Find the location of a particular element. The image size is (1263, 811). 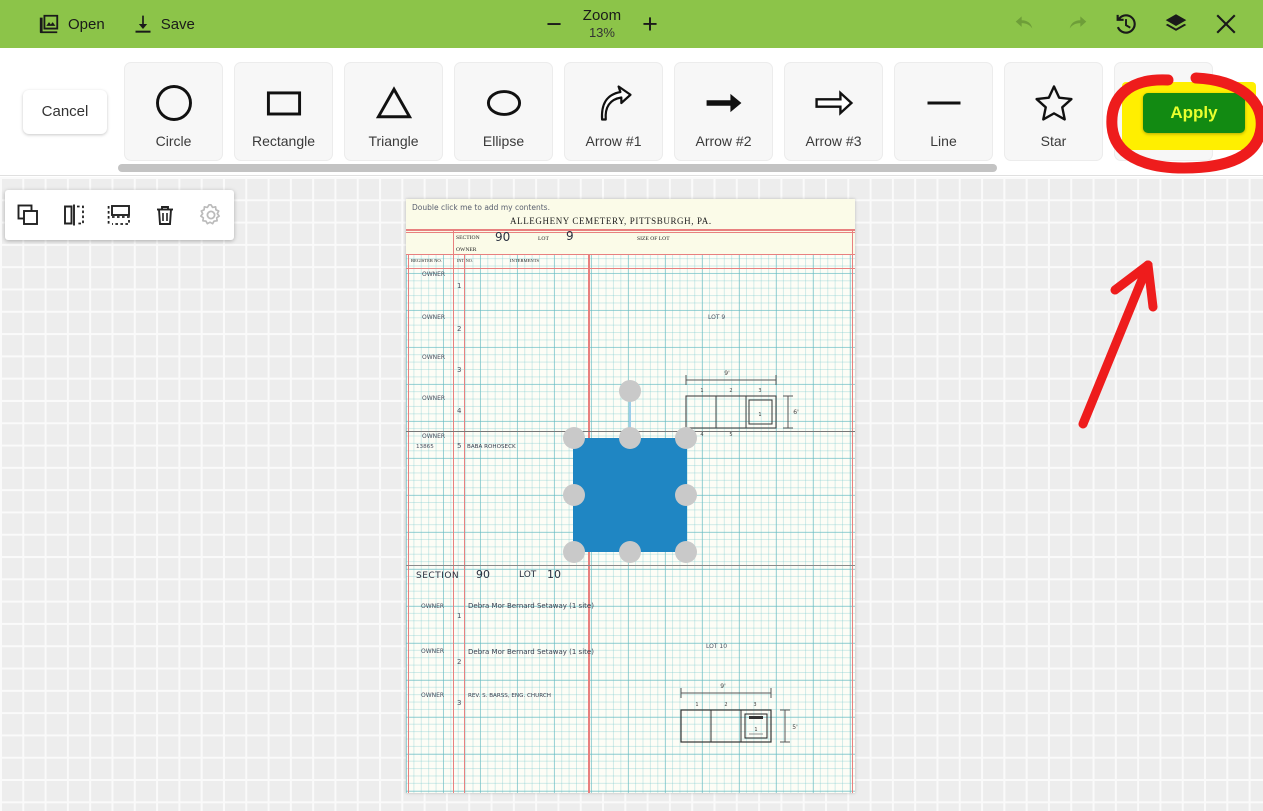

line-icon is located at coordinates (944, 103).